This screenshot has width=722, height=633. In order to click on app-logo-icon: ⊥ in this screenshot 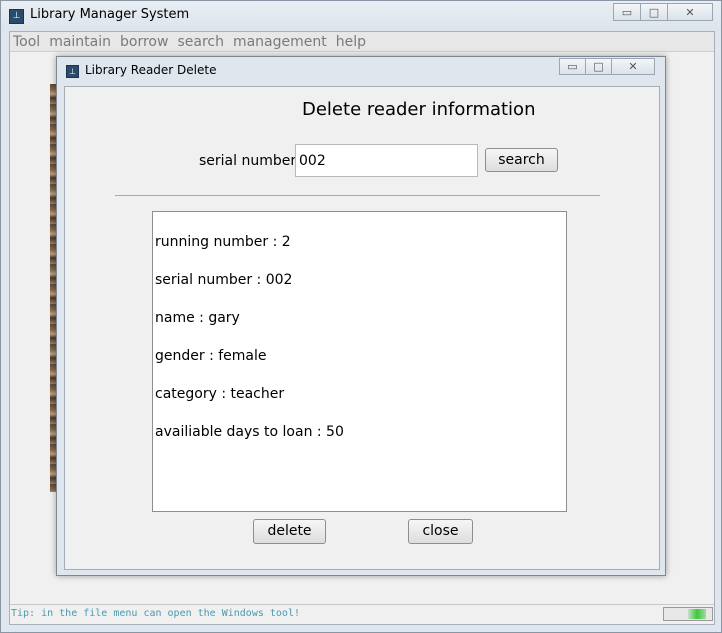, I will do `click(16, 16)`.